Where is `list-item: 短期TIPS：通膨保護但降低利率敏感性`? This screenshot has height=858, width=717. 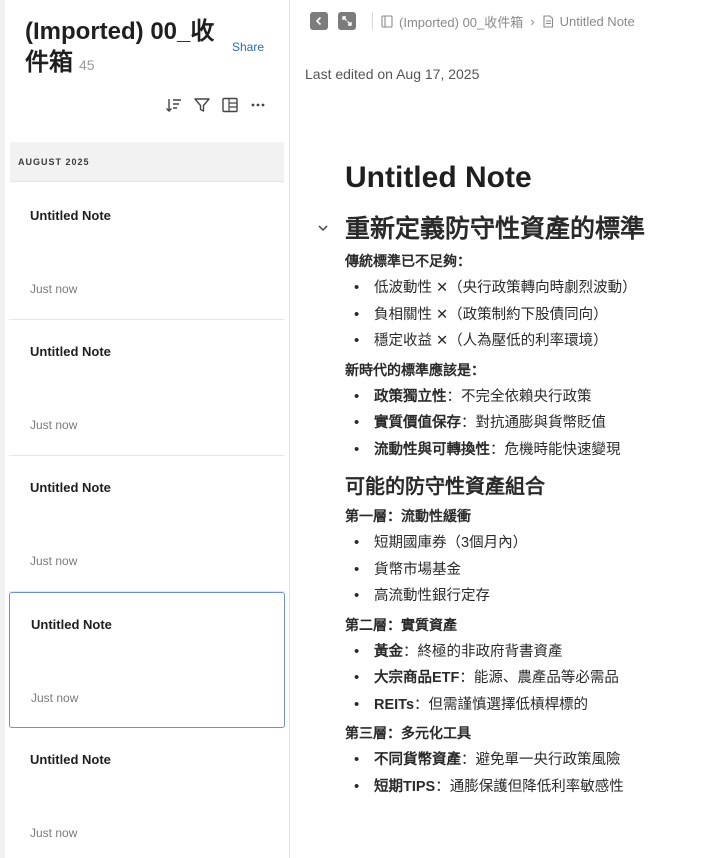 list-item: 短期TIPS：通膨保護但降低利率敏感性 is located at coordinates (530, 787).